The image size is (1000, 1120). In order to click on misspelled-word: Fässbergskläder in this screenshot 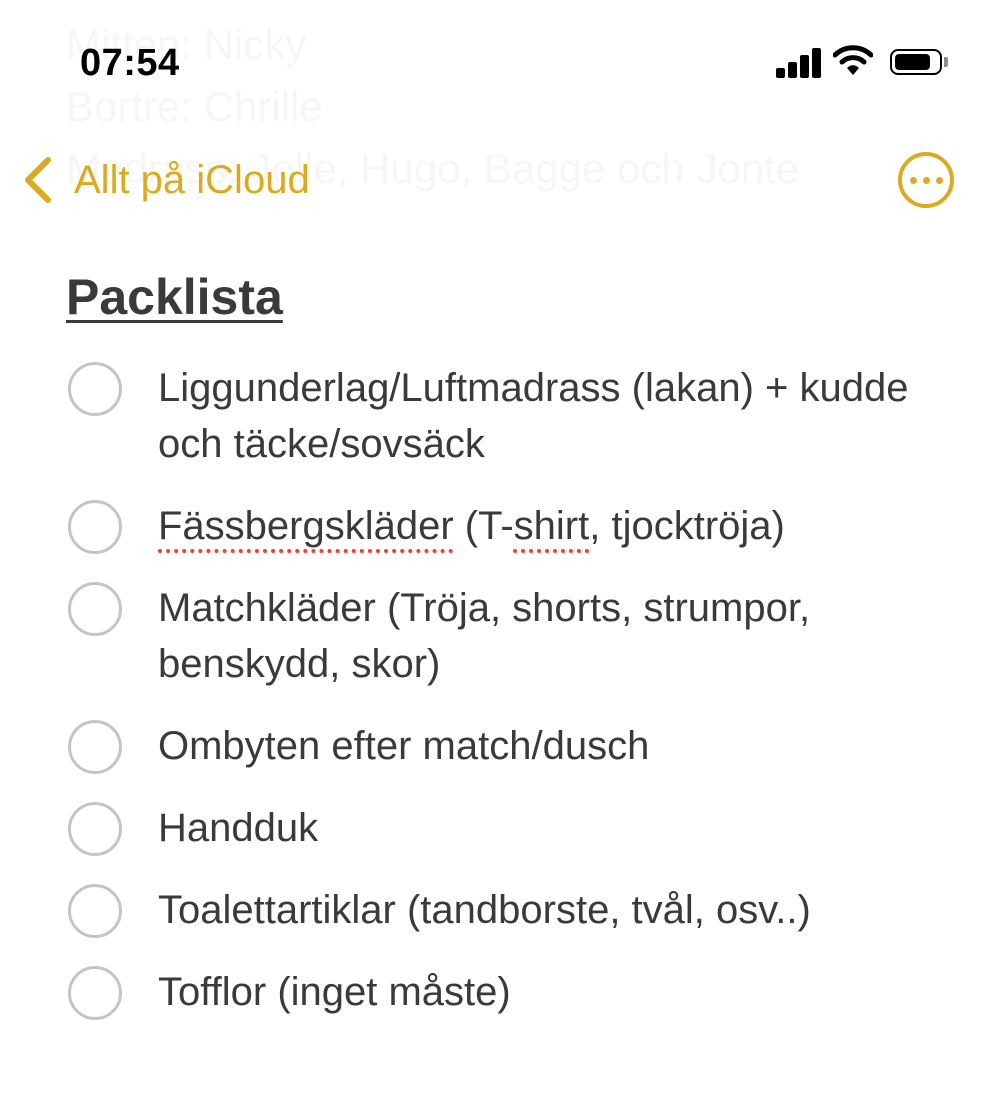, I will do `click(306, 526)`.